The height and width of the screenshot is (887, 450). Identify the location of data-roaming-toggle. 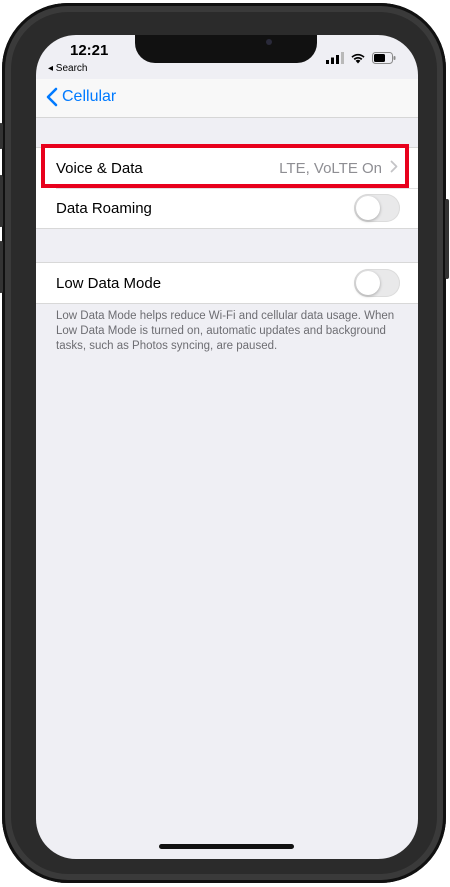
(377, 208).